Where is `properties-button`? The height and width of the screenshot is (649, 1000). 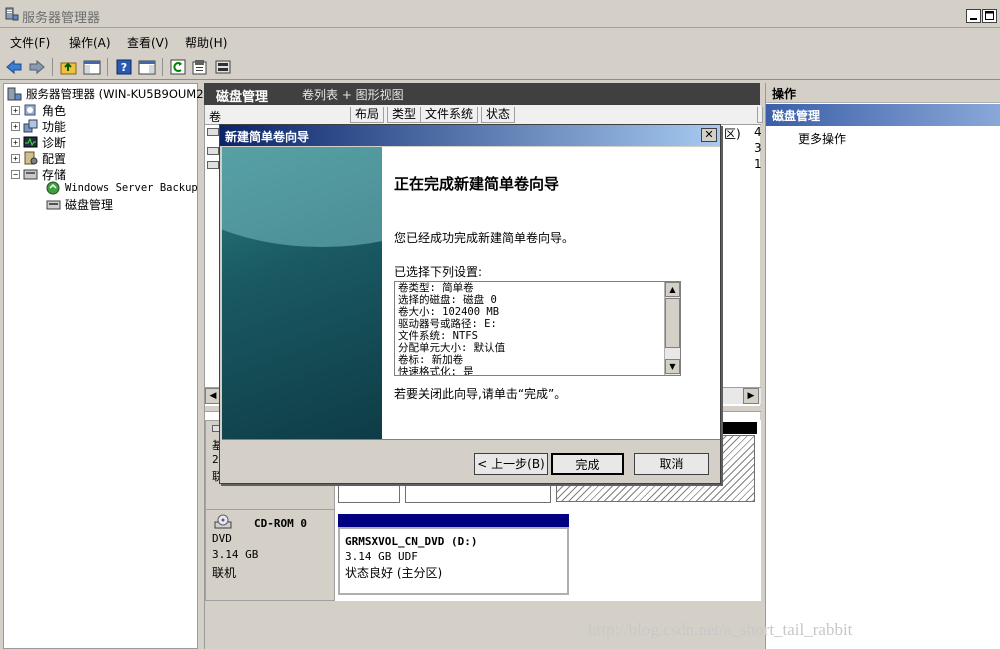 properties-button is located at coordinates (200, 67).